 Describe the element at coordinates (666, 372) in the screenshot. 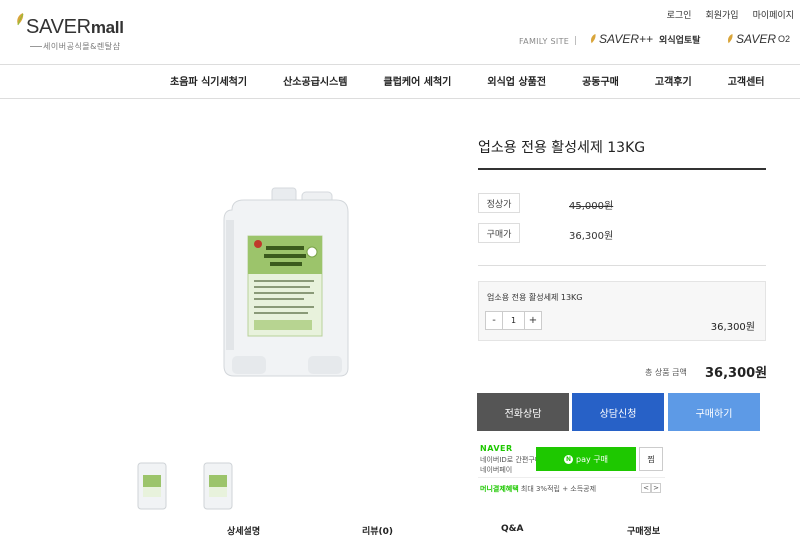

I see `total-label: 총 상품 금액` at that location.